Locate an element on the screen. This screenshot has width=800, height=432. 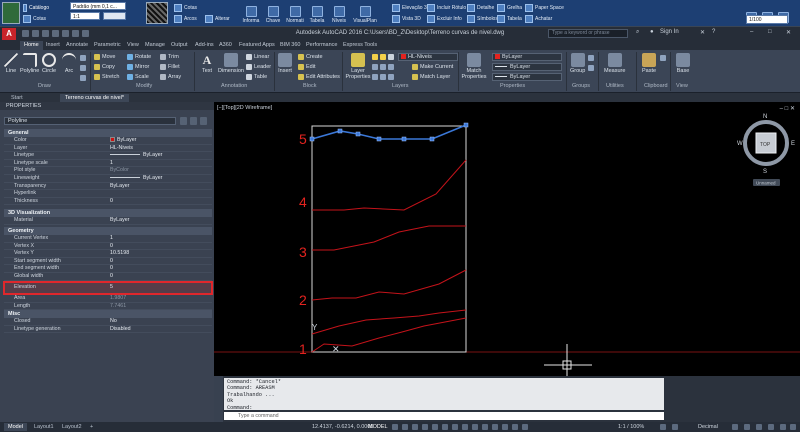
prop-row: Material ByLayer is located at coordinates (108, 221).